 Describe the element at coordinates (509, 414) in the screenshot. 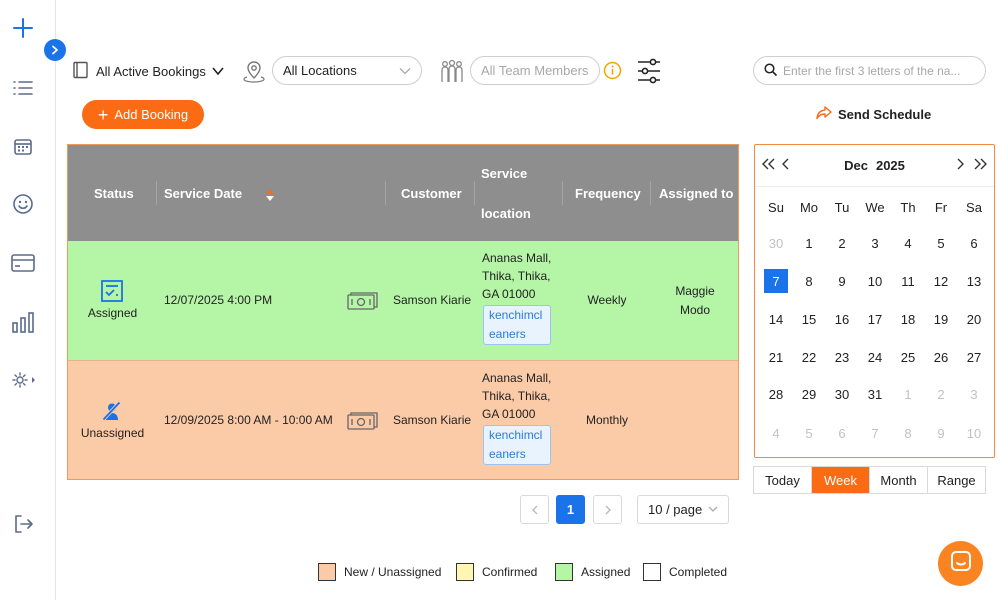

I see `row-location-line3: GA 01000` at that location.